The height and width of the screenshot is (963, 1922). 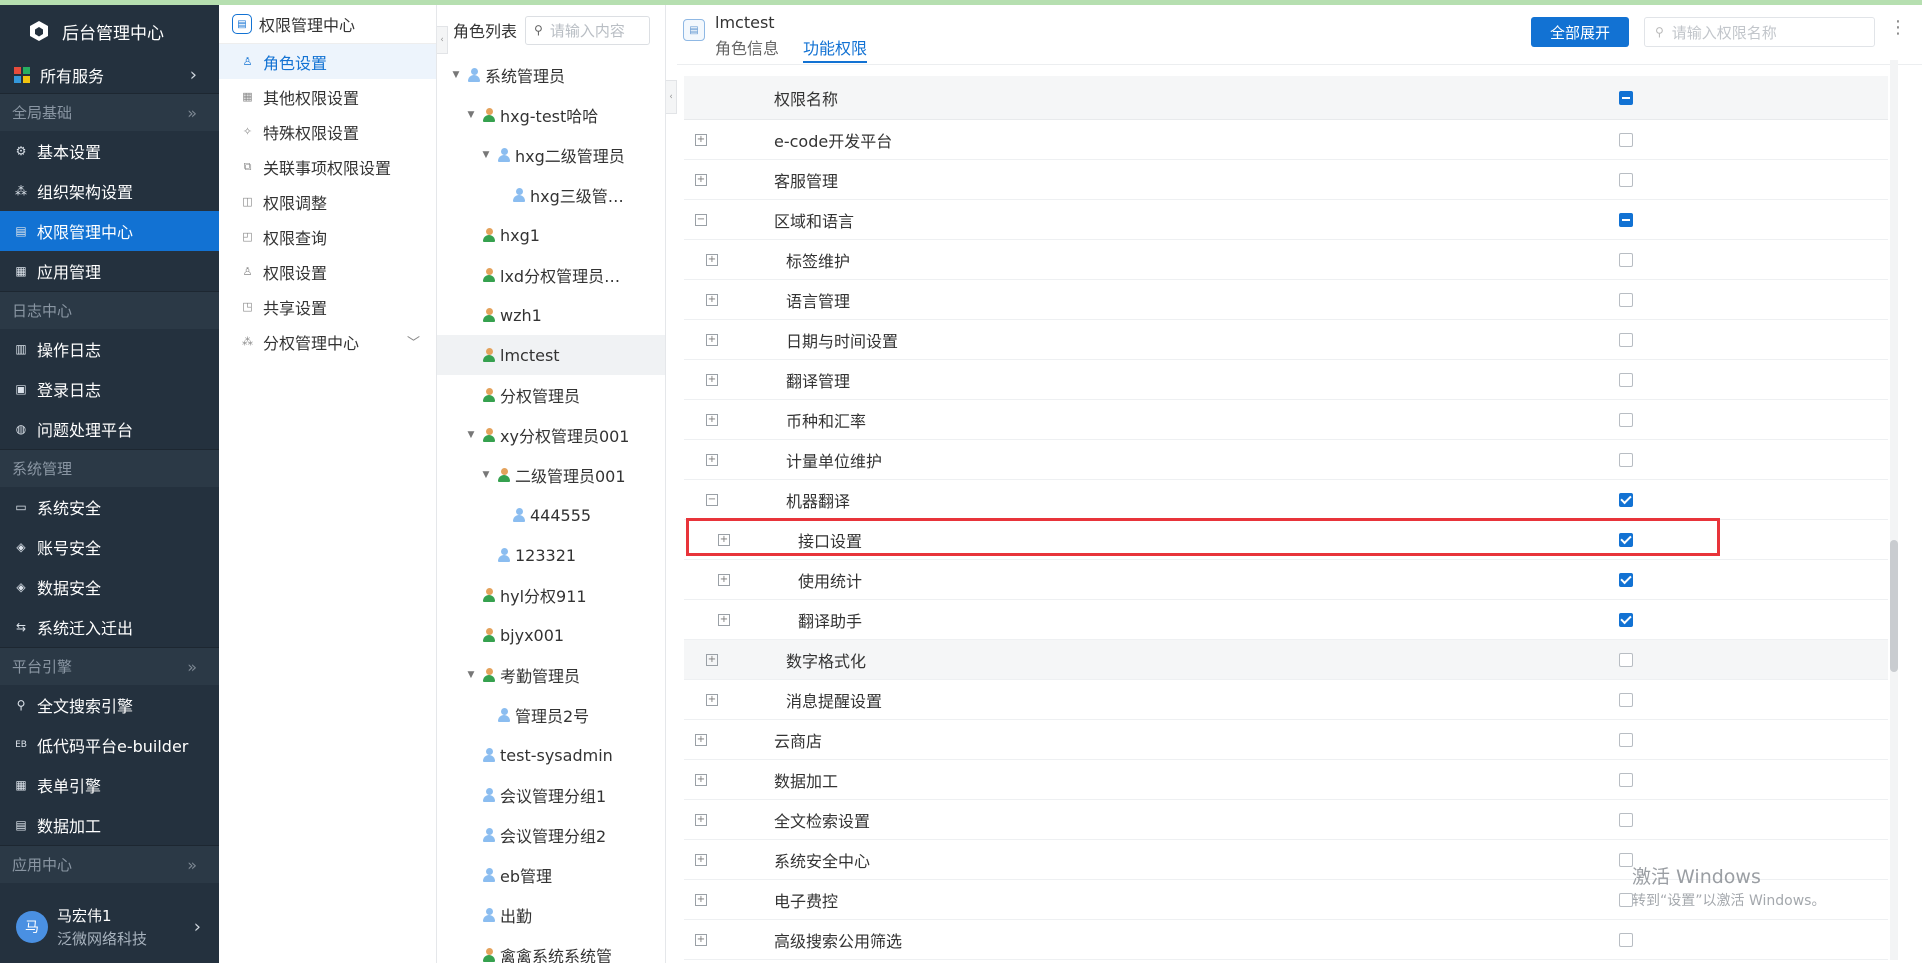 What do you see at coordinates (551, 355) in the screenshot?
I see `role-tree-item: lmctest` at bounding box center [551, 355].